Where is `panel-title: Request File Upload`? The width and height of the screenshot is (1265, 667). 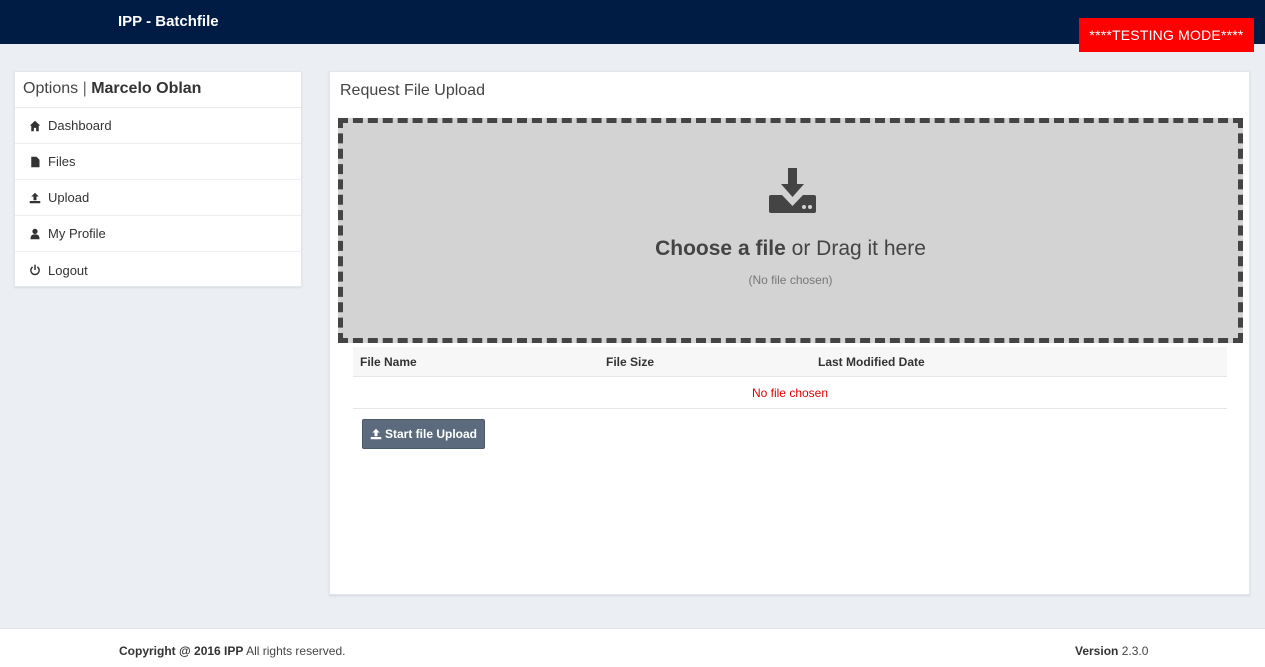 panel-title: Request File Upload is located at coordinates (412, 90).